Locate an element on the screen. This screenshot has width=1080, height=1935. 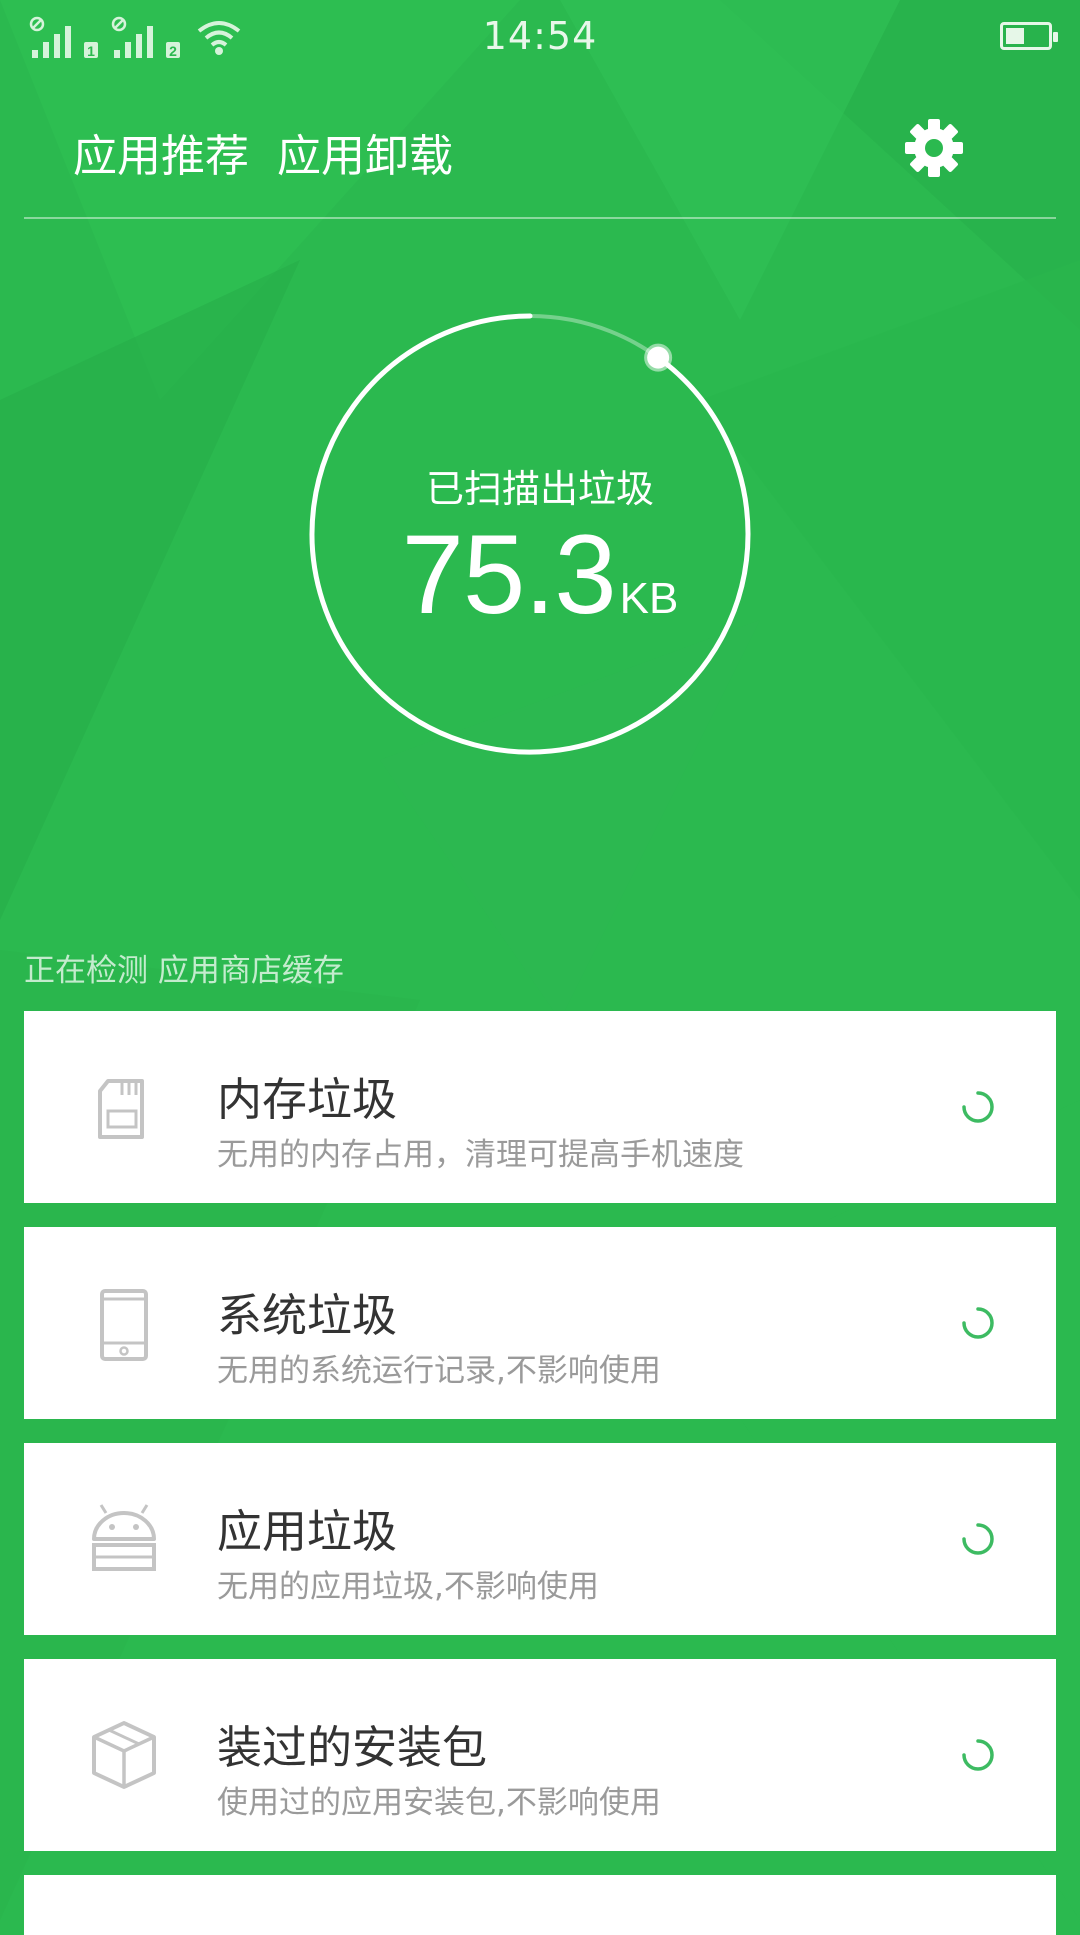
header-divider is located at coordinates (540, 218).